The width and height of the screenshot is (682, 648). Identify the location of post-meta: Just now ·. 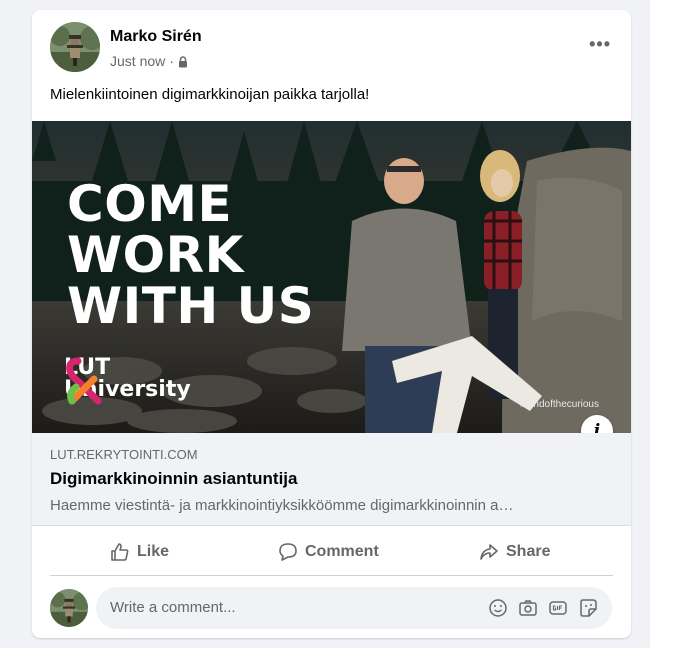
(149, 61).